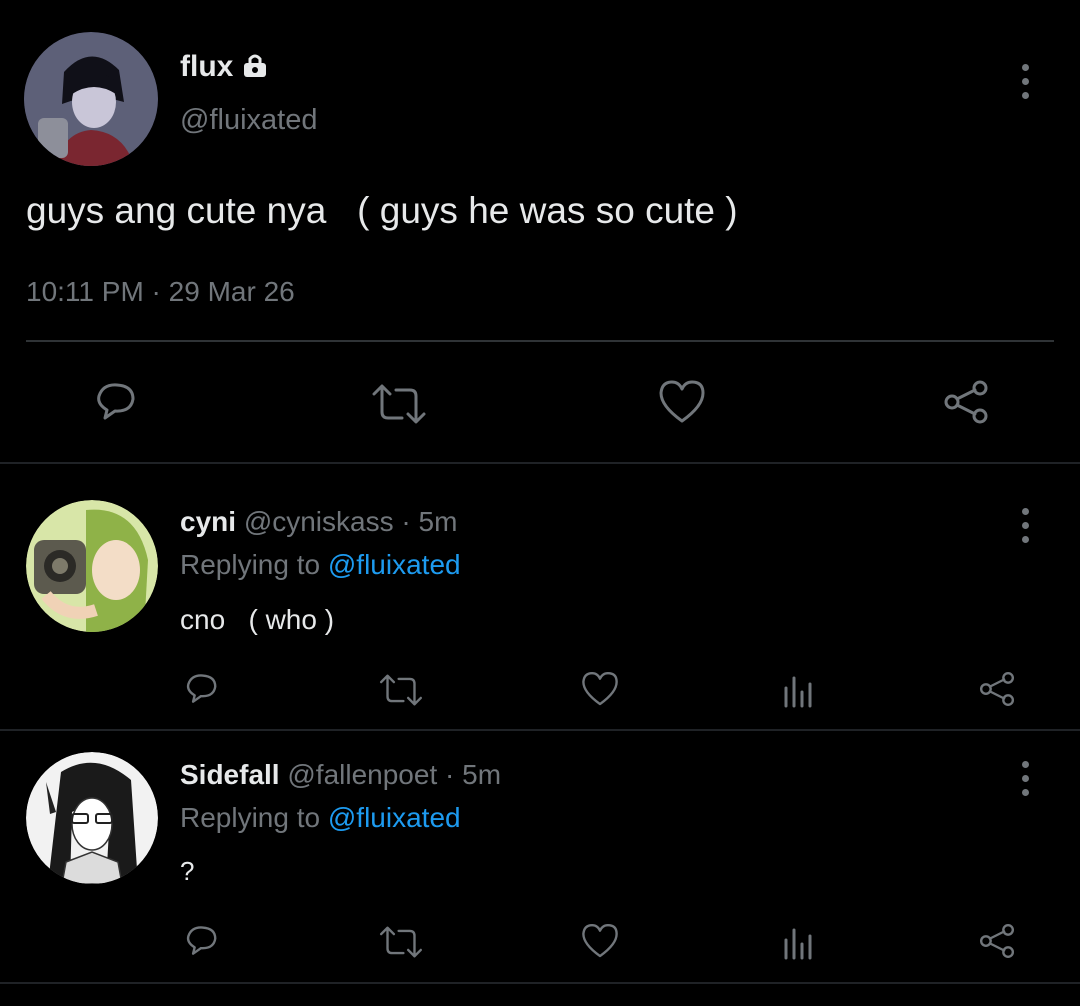 This screenshot has height=1006, width=1080. I want to click on reply-text: cno ( who ), so click(257, 619).